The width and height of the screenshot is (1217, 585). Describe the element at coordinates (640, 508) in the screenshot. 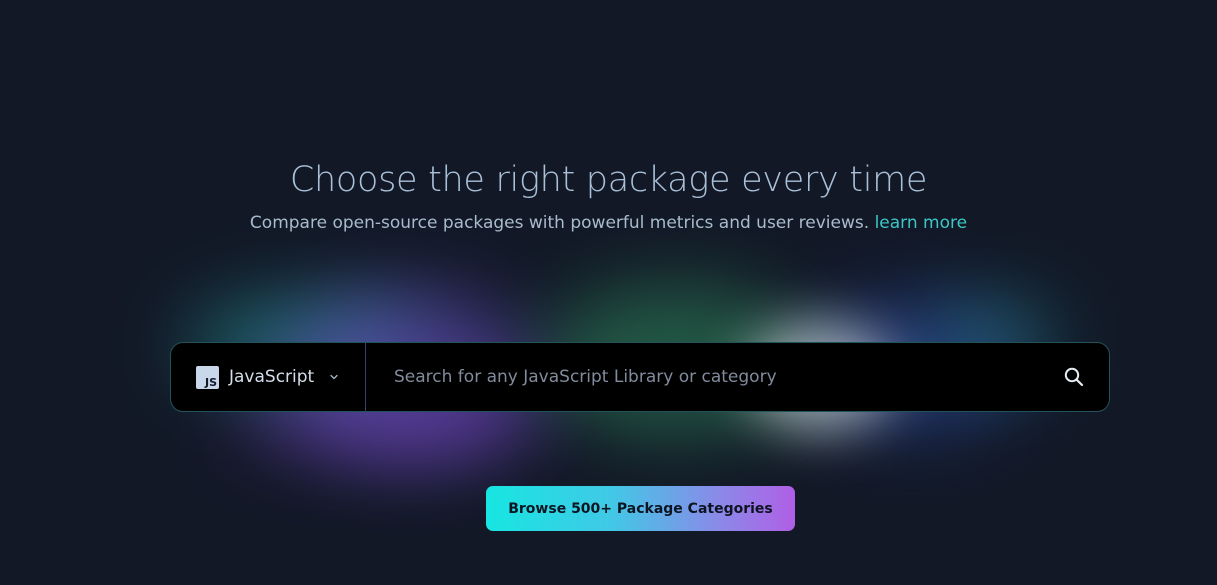

I see `browse-categories-button: Browse 500+ Package Categories` at that location.